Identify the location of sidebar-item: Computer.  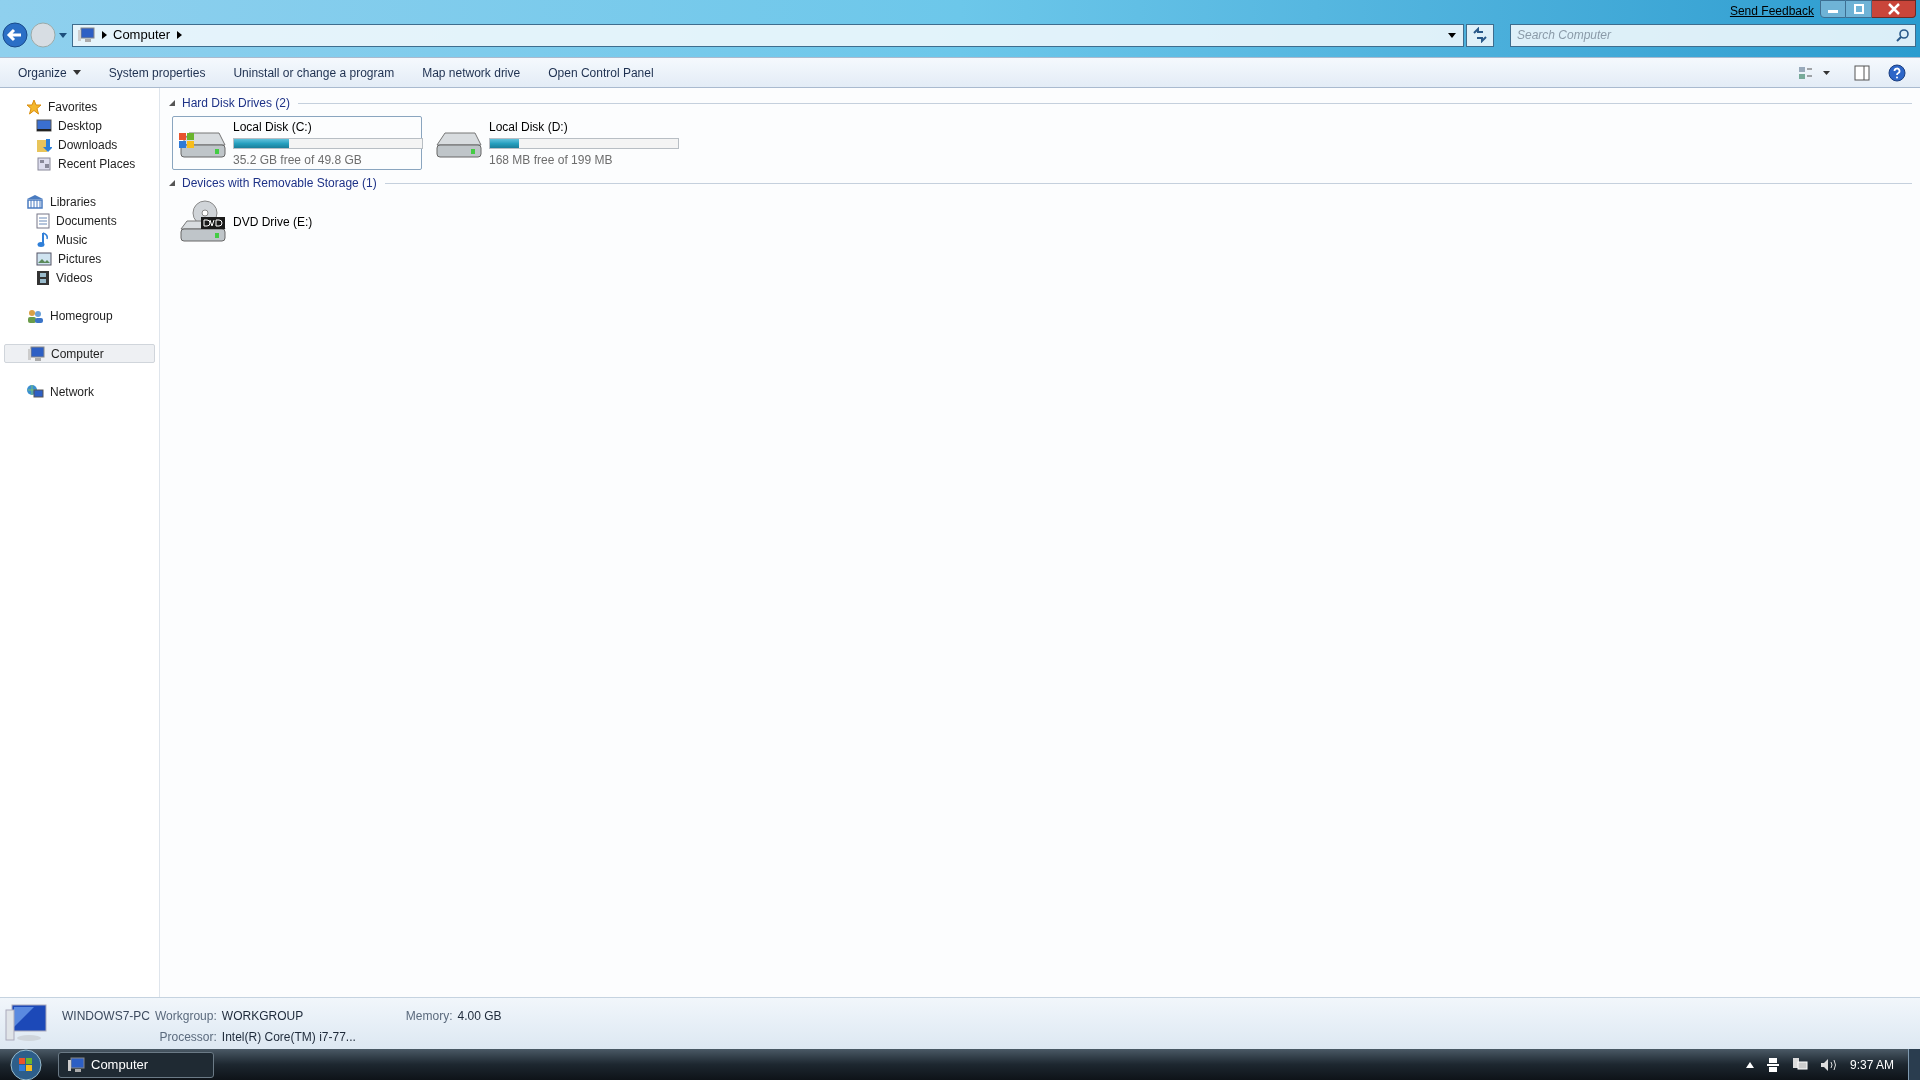
(79, 353).